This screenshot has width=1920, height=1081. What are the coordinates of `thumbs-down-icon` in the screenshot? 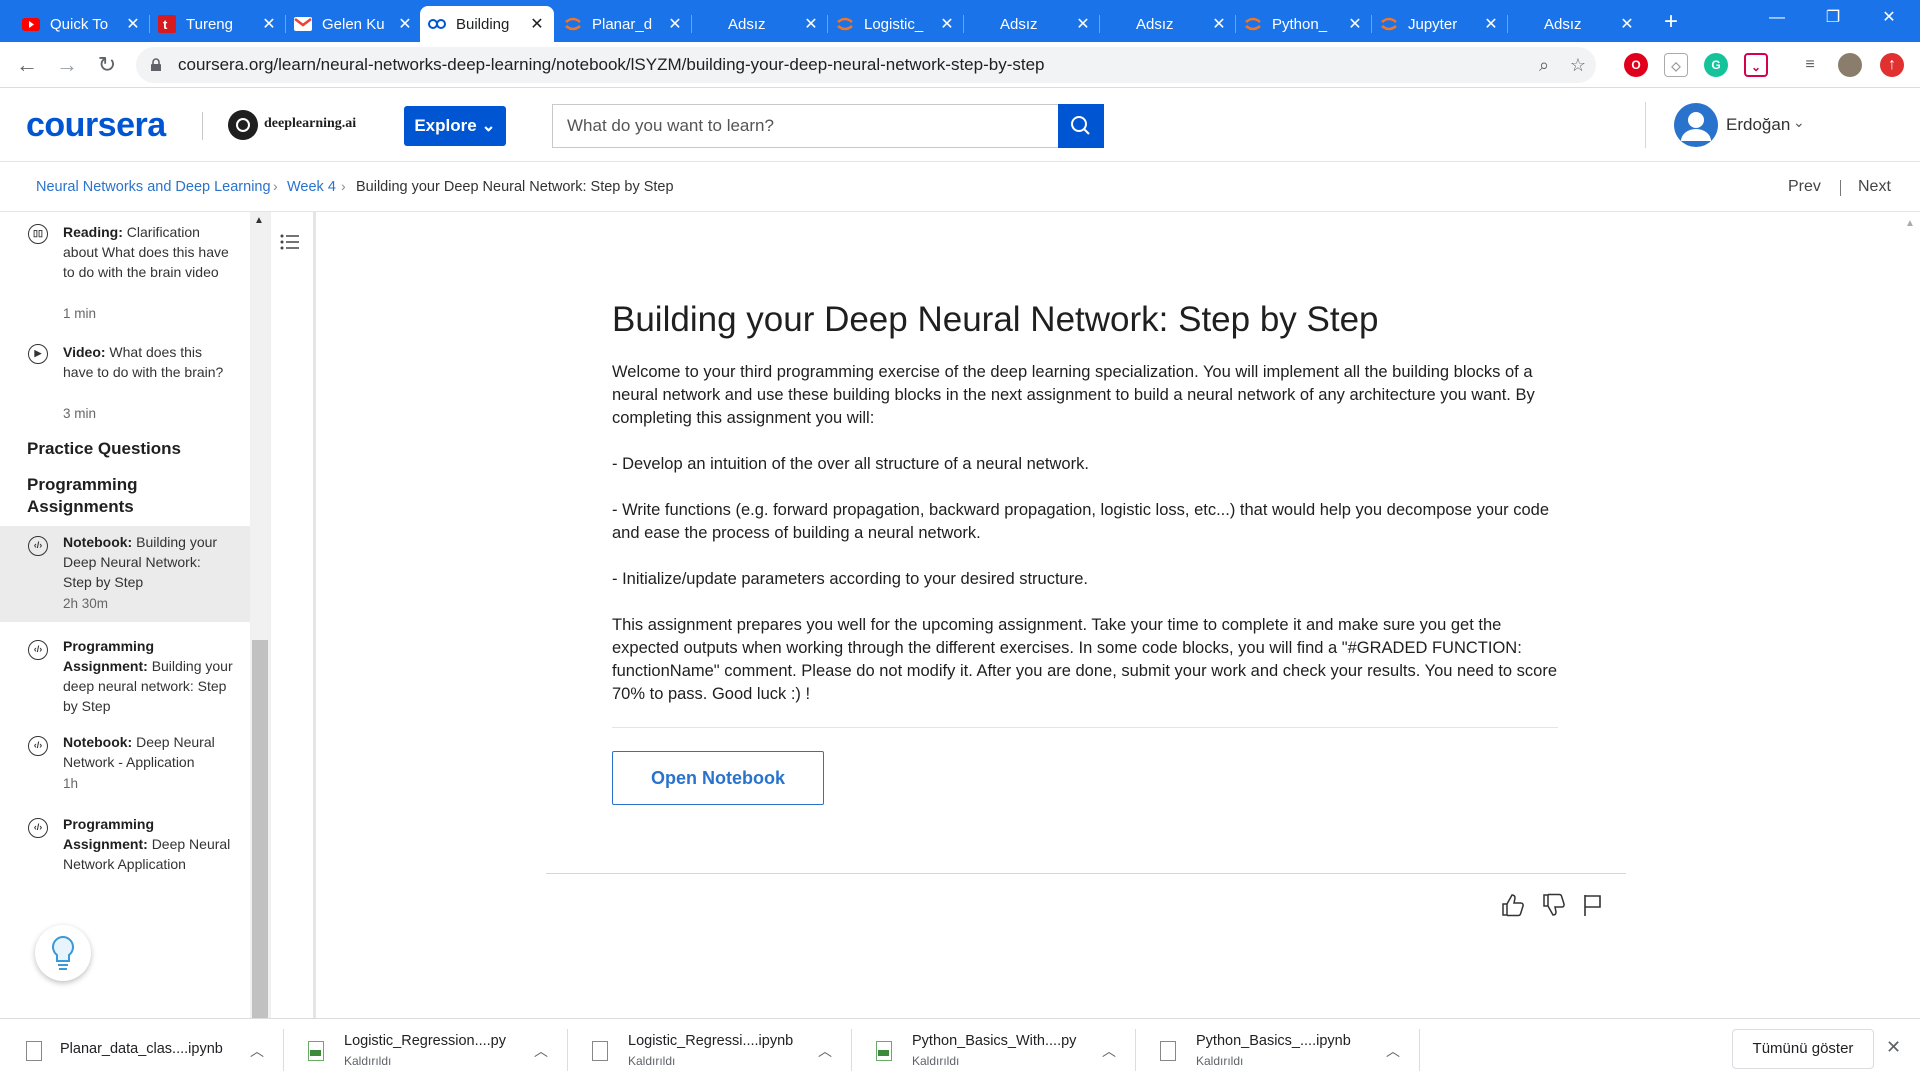 It's located at (1554, 905).